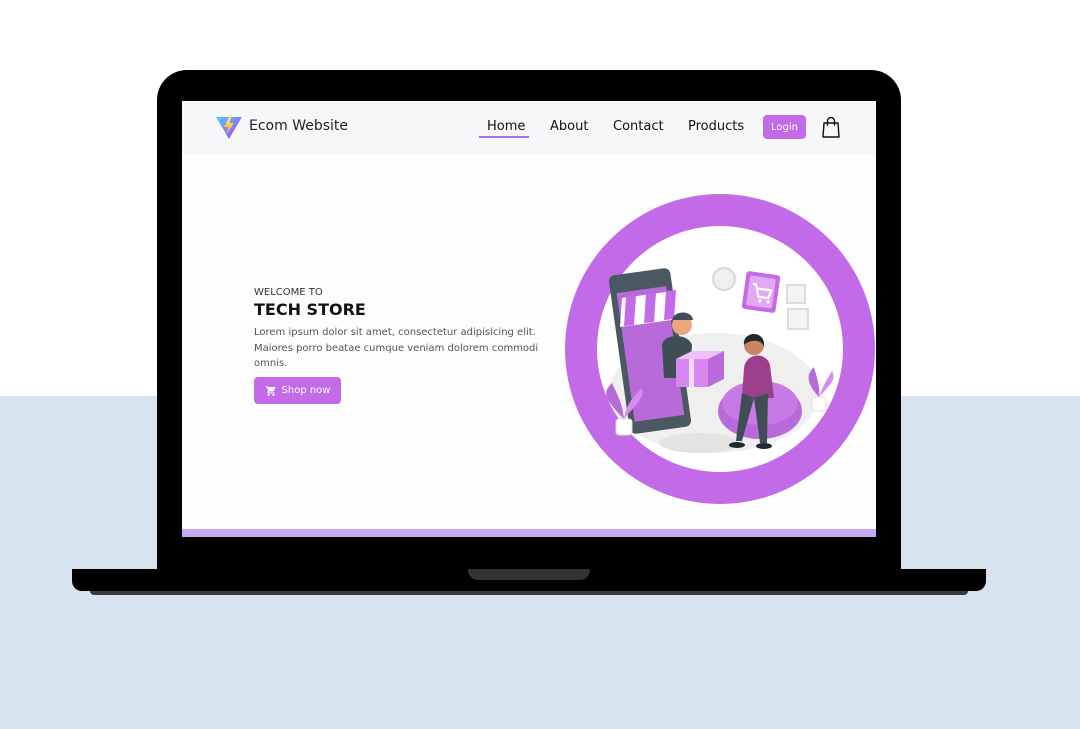 This screenshot has height=729, width=1080. I want to click on nav-link-about: About, so click(569, 126).